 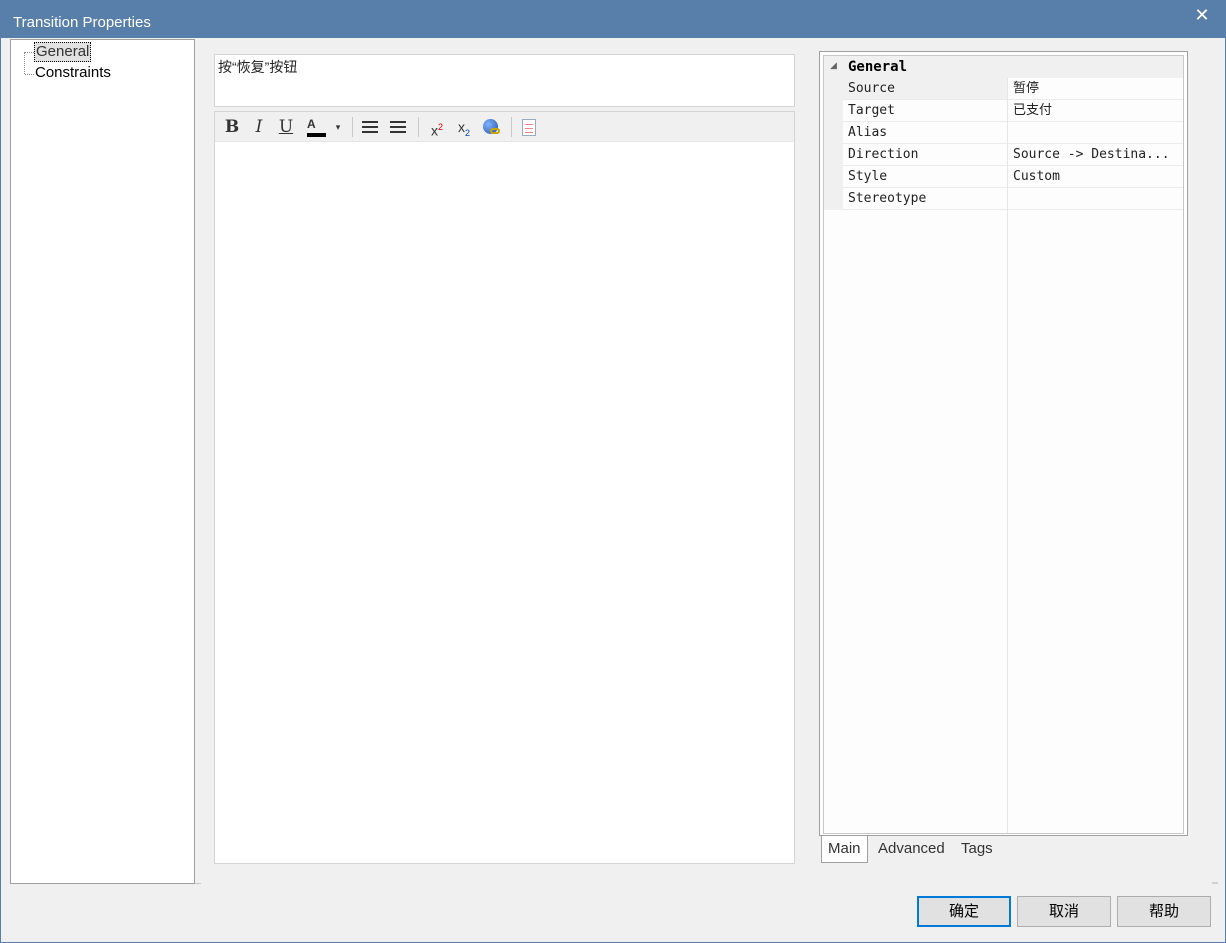 I want to click on tab-advanced: Advanced, so click(x=911, y=849).